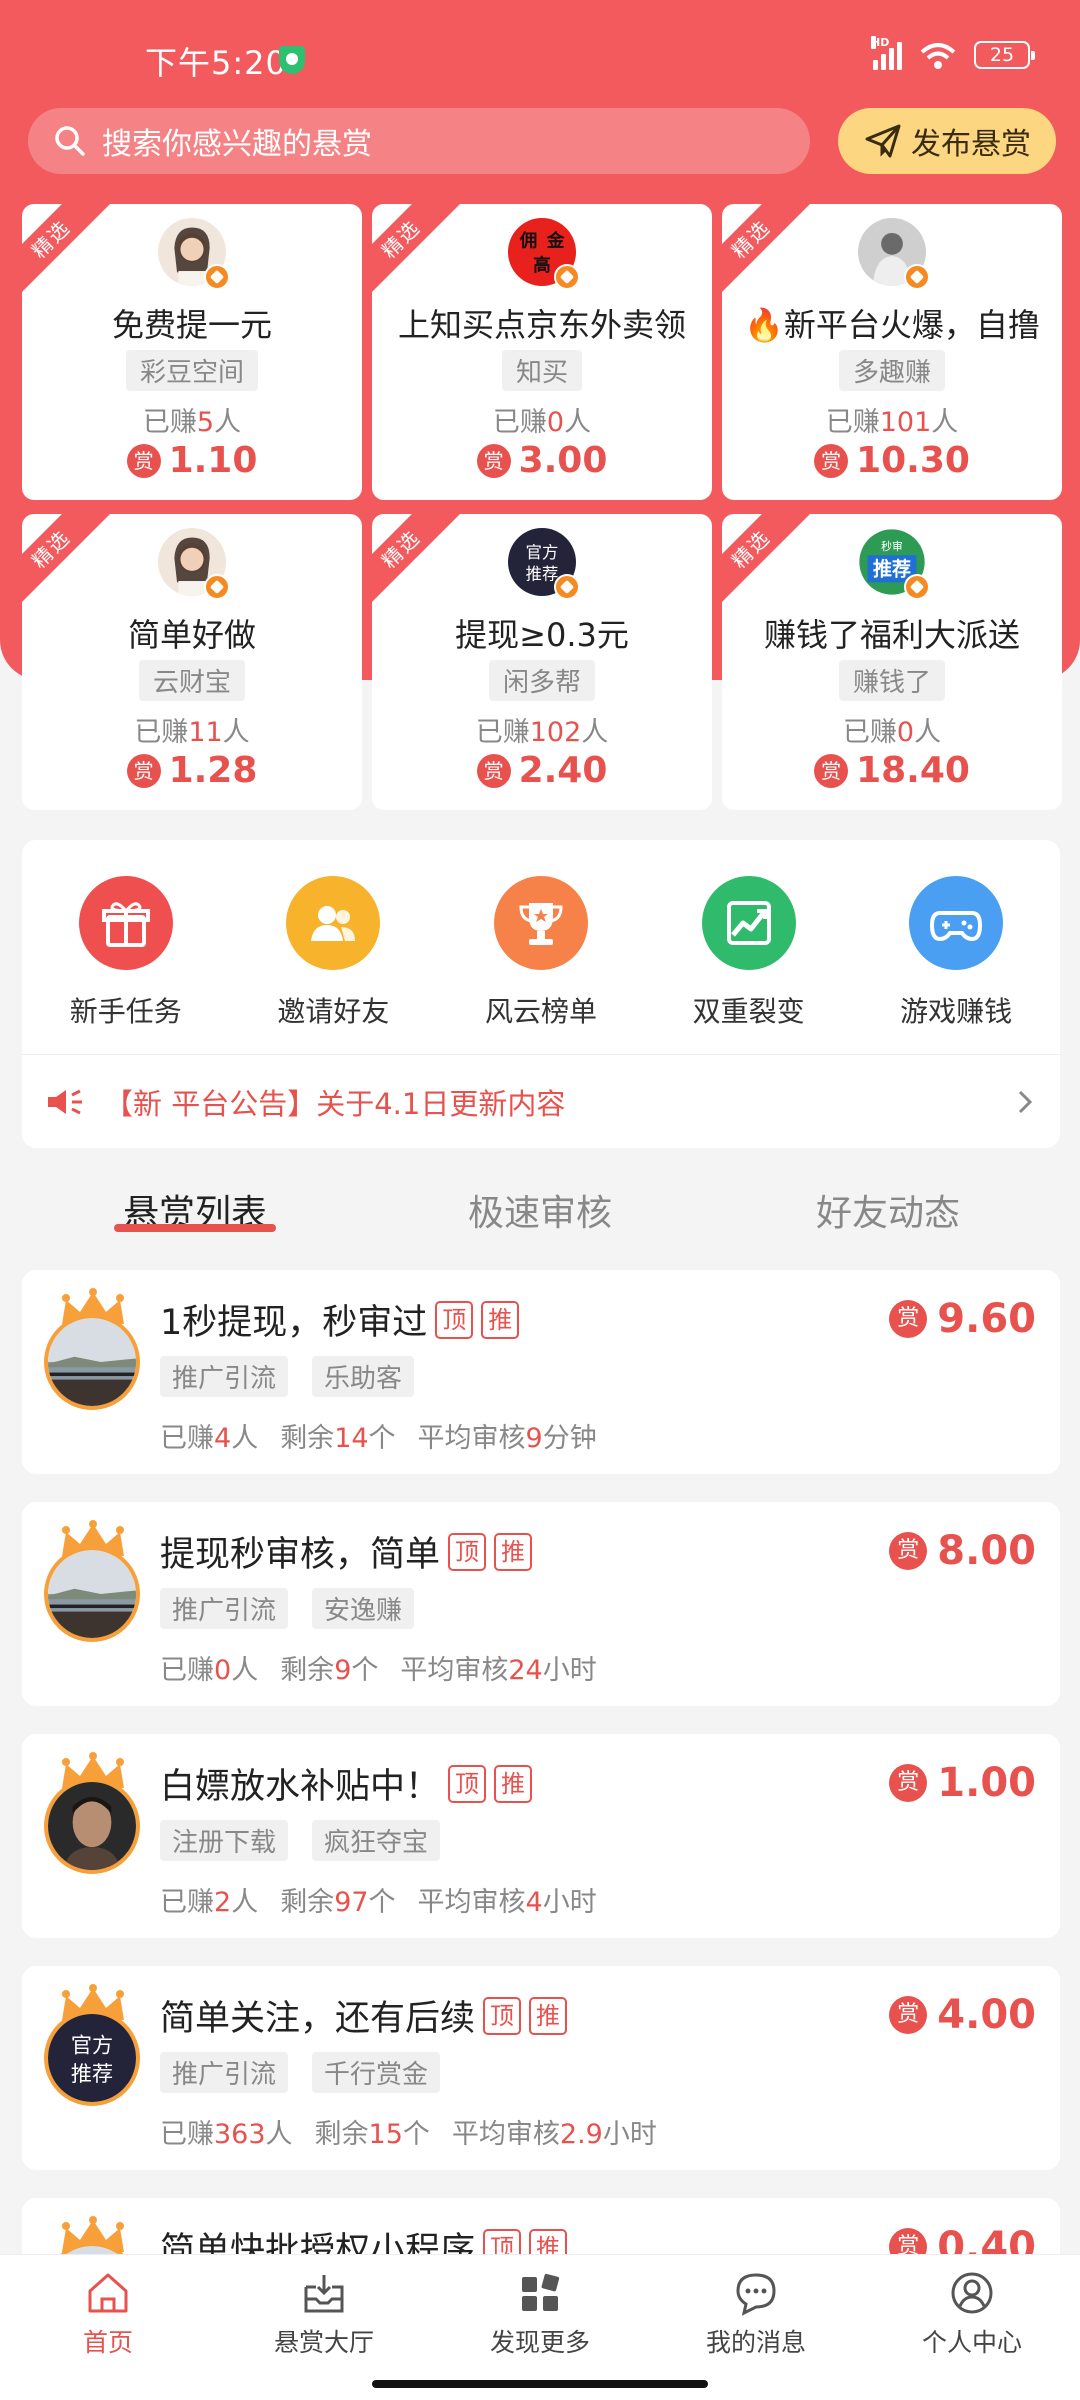  What do you see at coordinates (364, 2015) in the screenshot?
I see `task-title: 简单关注，还有后续顶推` at bounding box center [364, 2015].